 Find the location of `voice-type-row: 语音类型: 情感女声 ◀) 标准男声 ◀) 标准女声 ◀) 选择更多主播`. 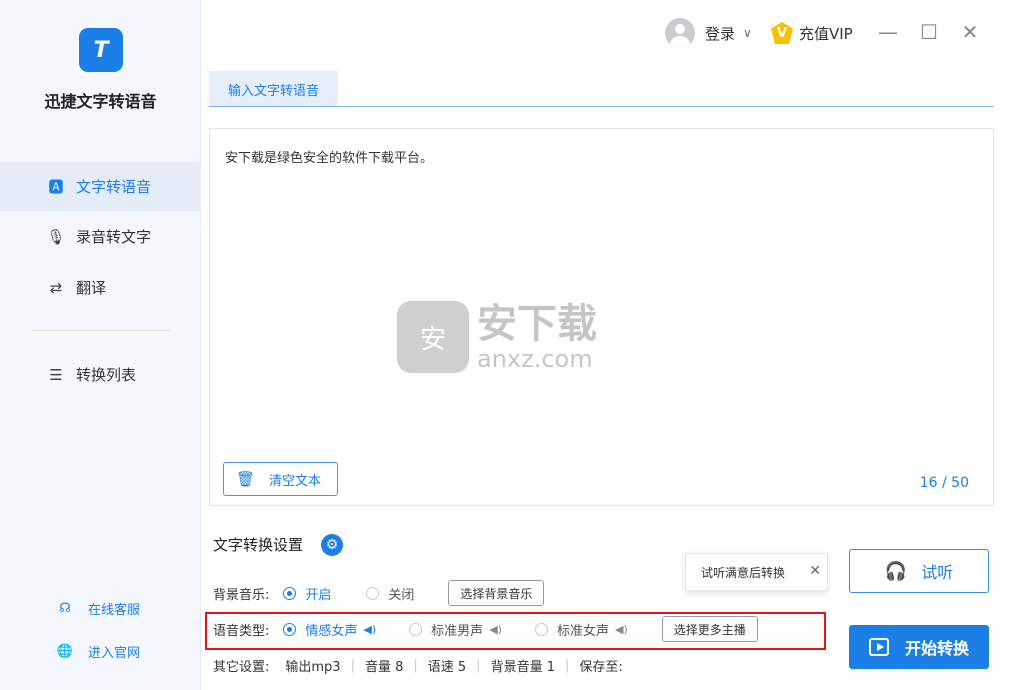

voice-type-row: 语音类型: 情感女声 ◀) 标准男声 ◀) 标准女声 ◀) 选择更多主播 is located at coordinates (485, 629).